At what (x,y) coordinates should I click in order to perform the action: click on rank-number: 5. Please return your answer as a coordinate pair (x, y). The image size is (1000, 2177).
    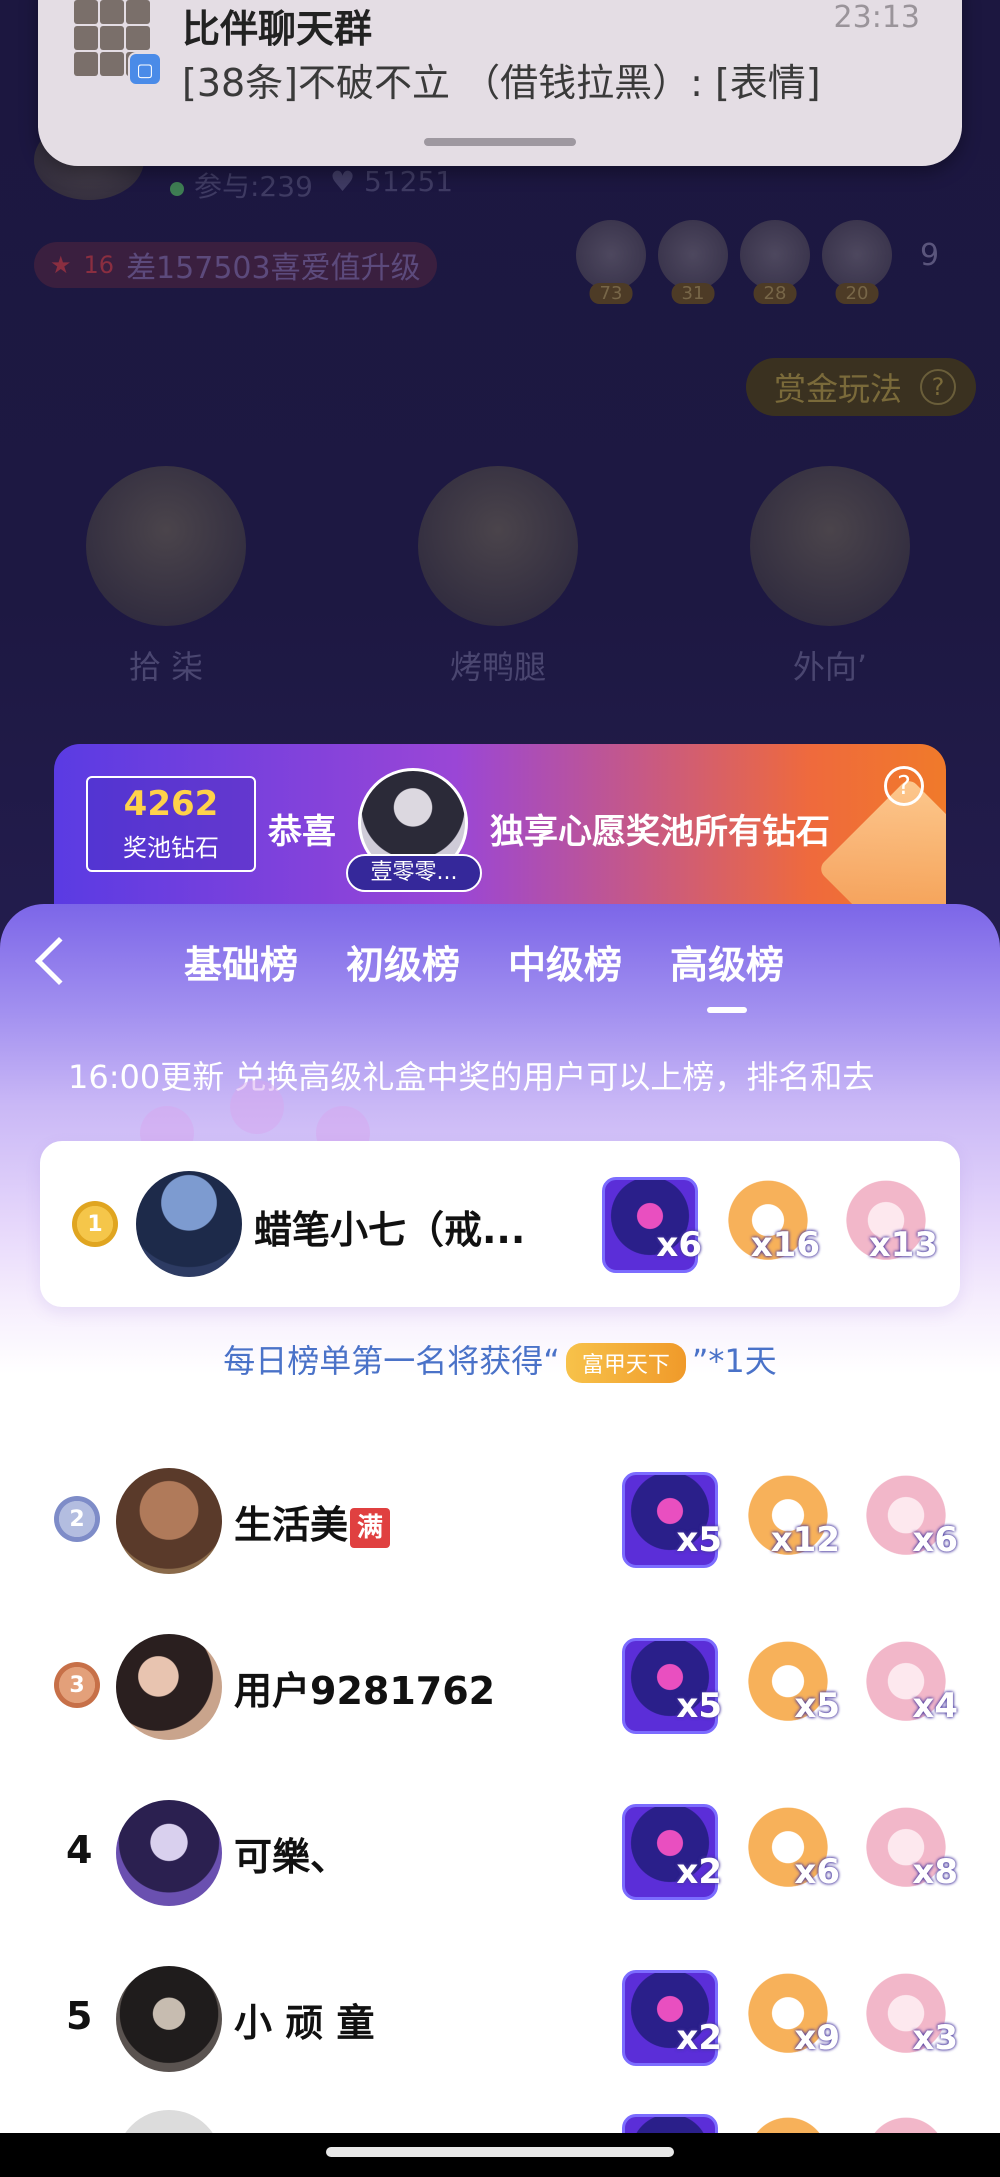
    Looking at the image, I should click on (79, 2016).